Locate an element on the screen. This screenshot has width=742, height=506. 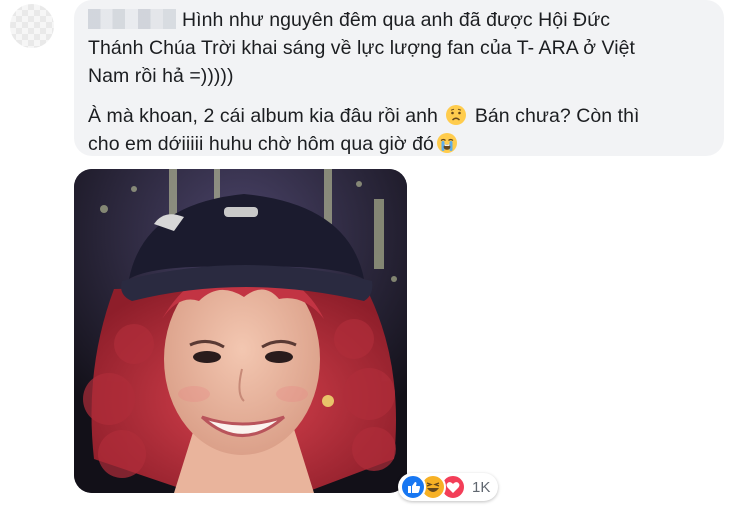
like-icon is located at coordinates (413, 487).